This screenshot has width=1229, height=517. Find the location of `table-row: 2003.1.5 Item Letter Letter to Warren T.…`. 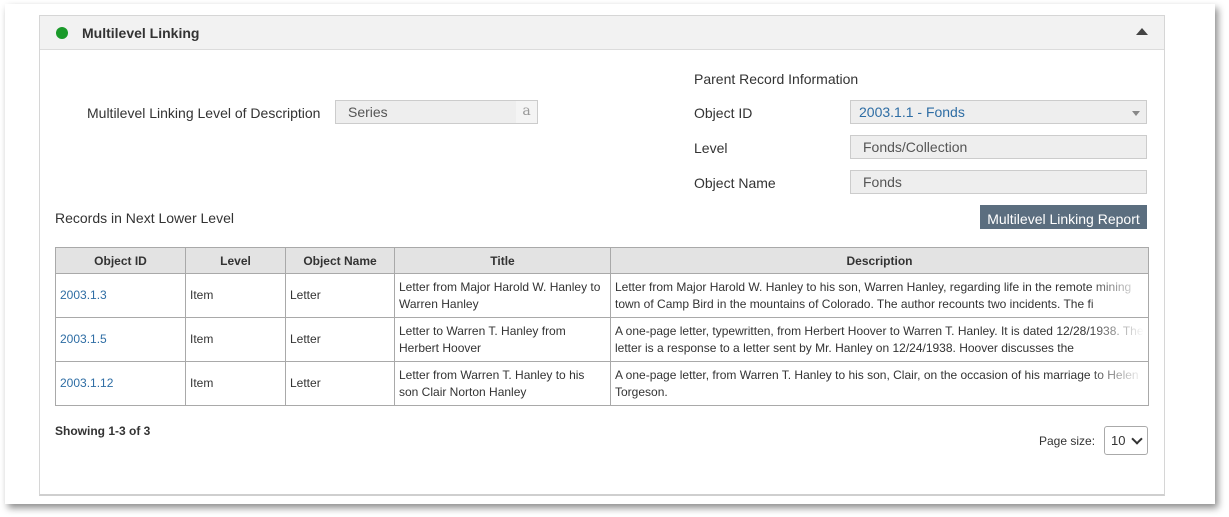

table-row: 2003.1.5 Item Letter Letter to Warren T.… is located at coordinates (602, 339).